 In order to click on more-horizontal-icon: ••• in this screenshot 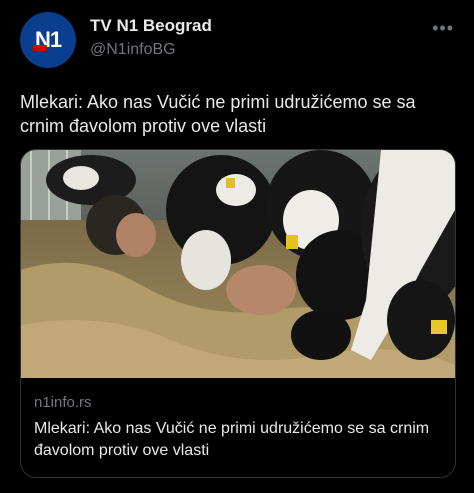, I will do `click(443, 28)`.